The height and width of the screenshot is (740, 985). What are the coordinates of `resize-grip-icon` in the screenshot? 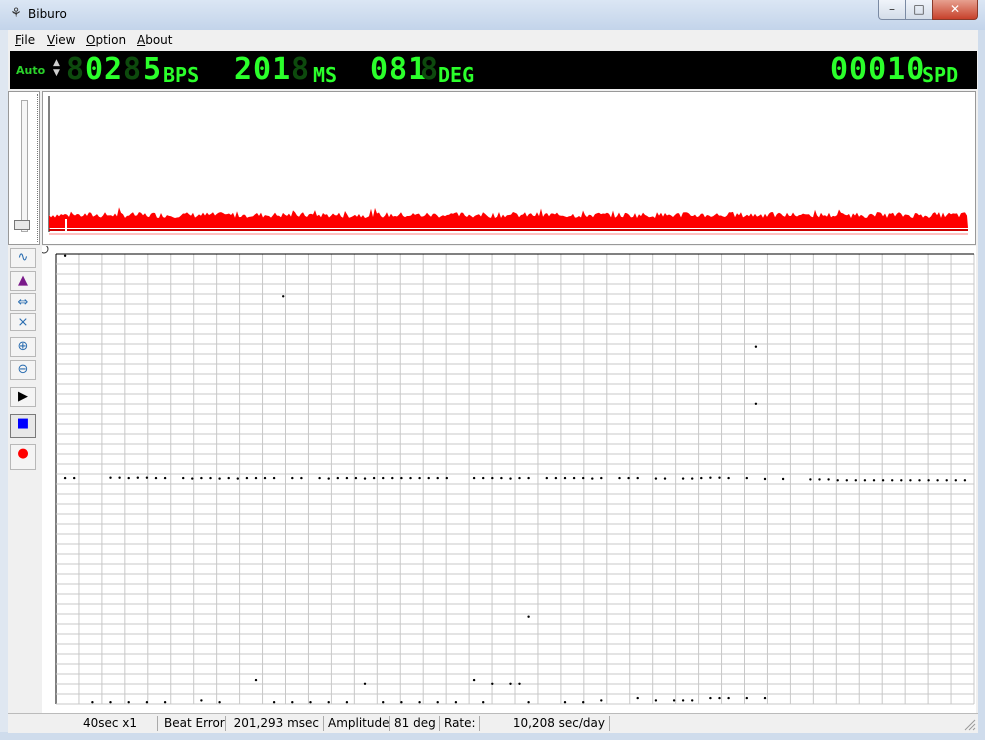 It's located at (970, 725).